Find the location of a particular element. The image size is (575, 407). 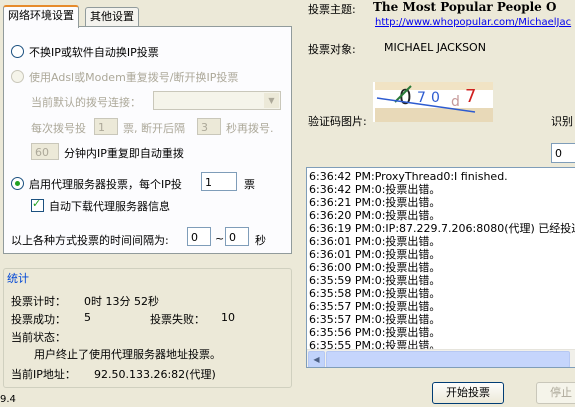

no-ip-change-radio is located at coordinates (17, 51).